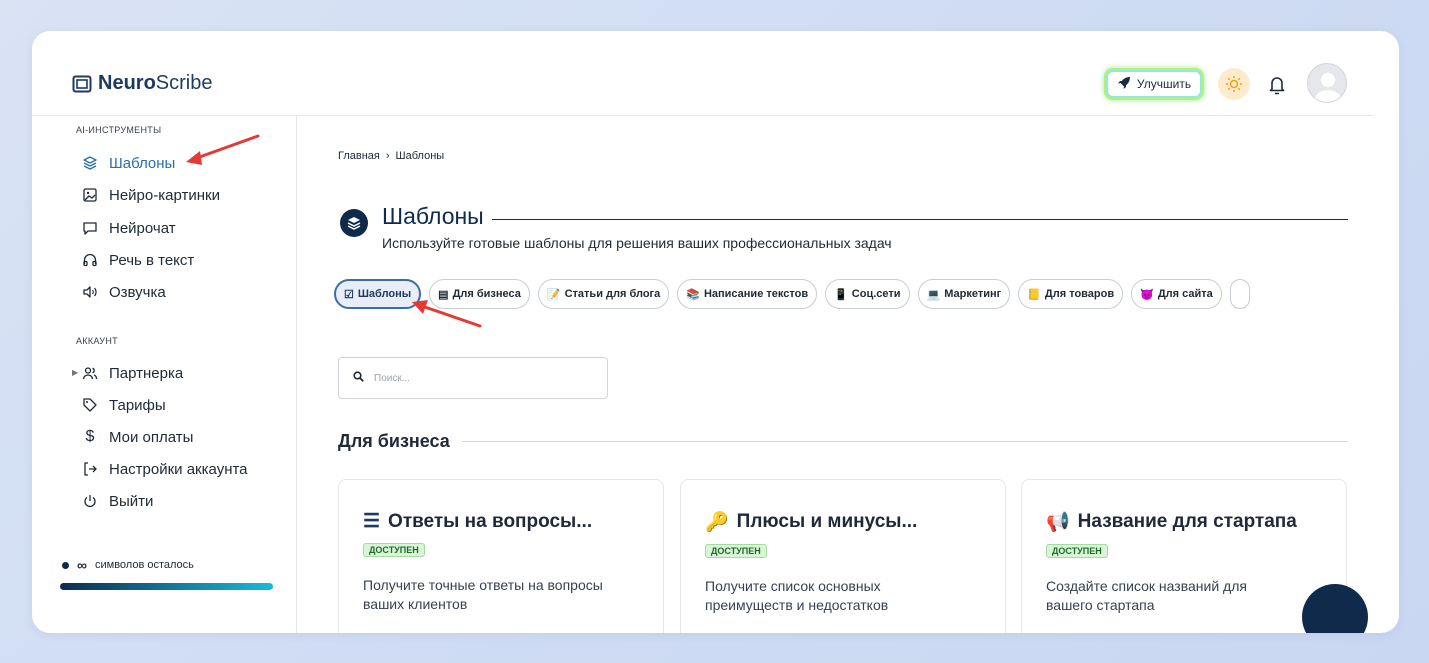 Image resolution: width=1429 pixels, height=663 pixels. I want to click on speaker-icon, so click(90, 292).